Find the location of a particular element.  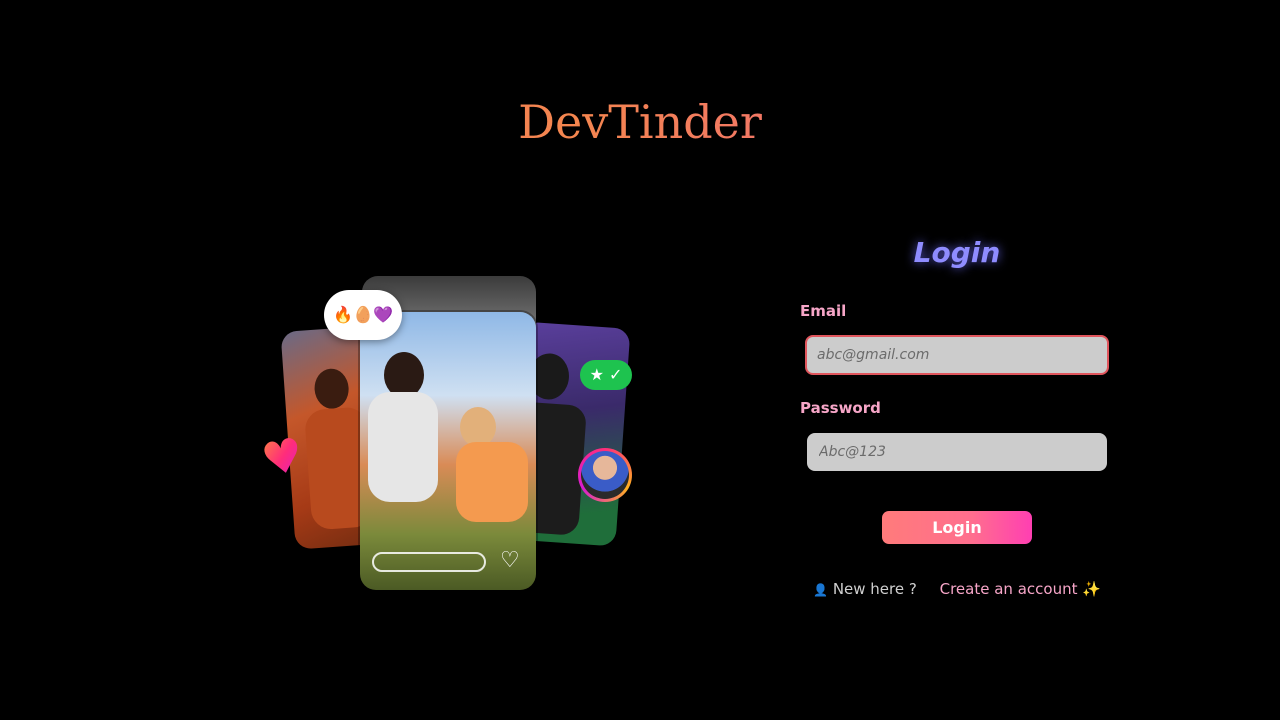

email-label: Email is located at coordinates (823, 311).